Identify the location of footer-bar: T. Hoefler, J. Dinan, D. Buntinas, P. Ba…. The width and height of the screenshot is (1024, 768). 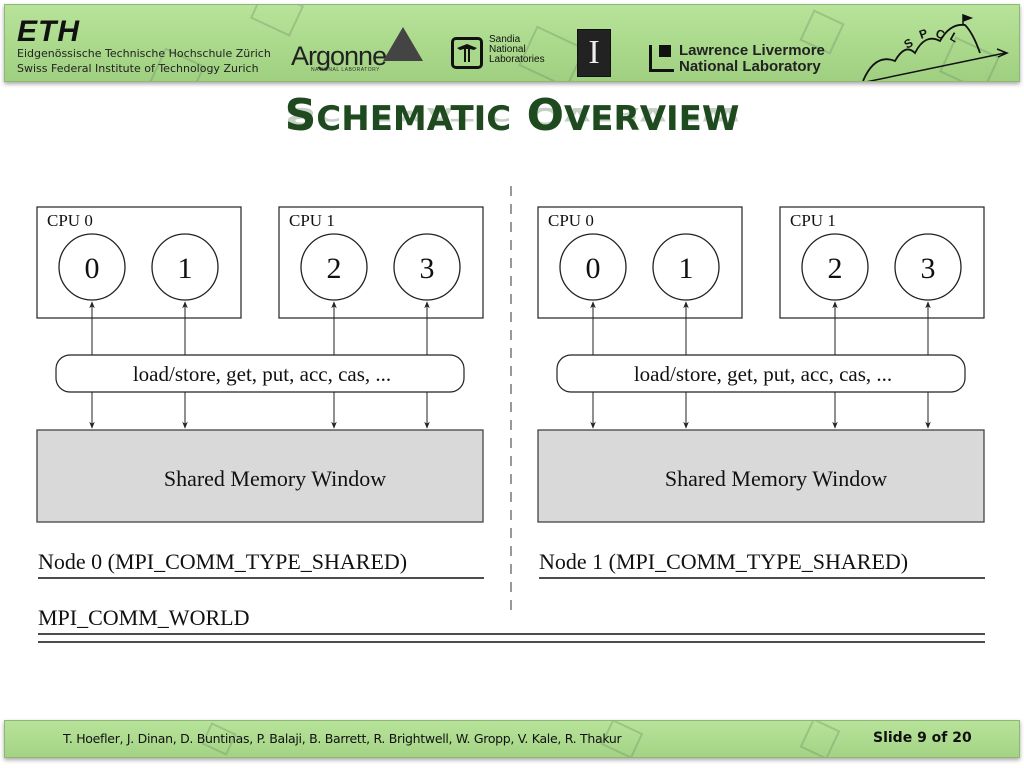
(512, 739).